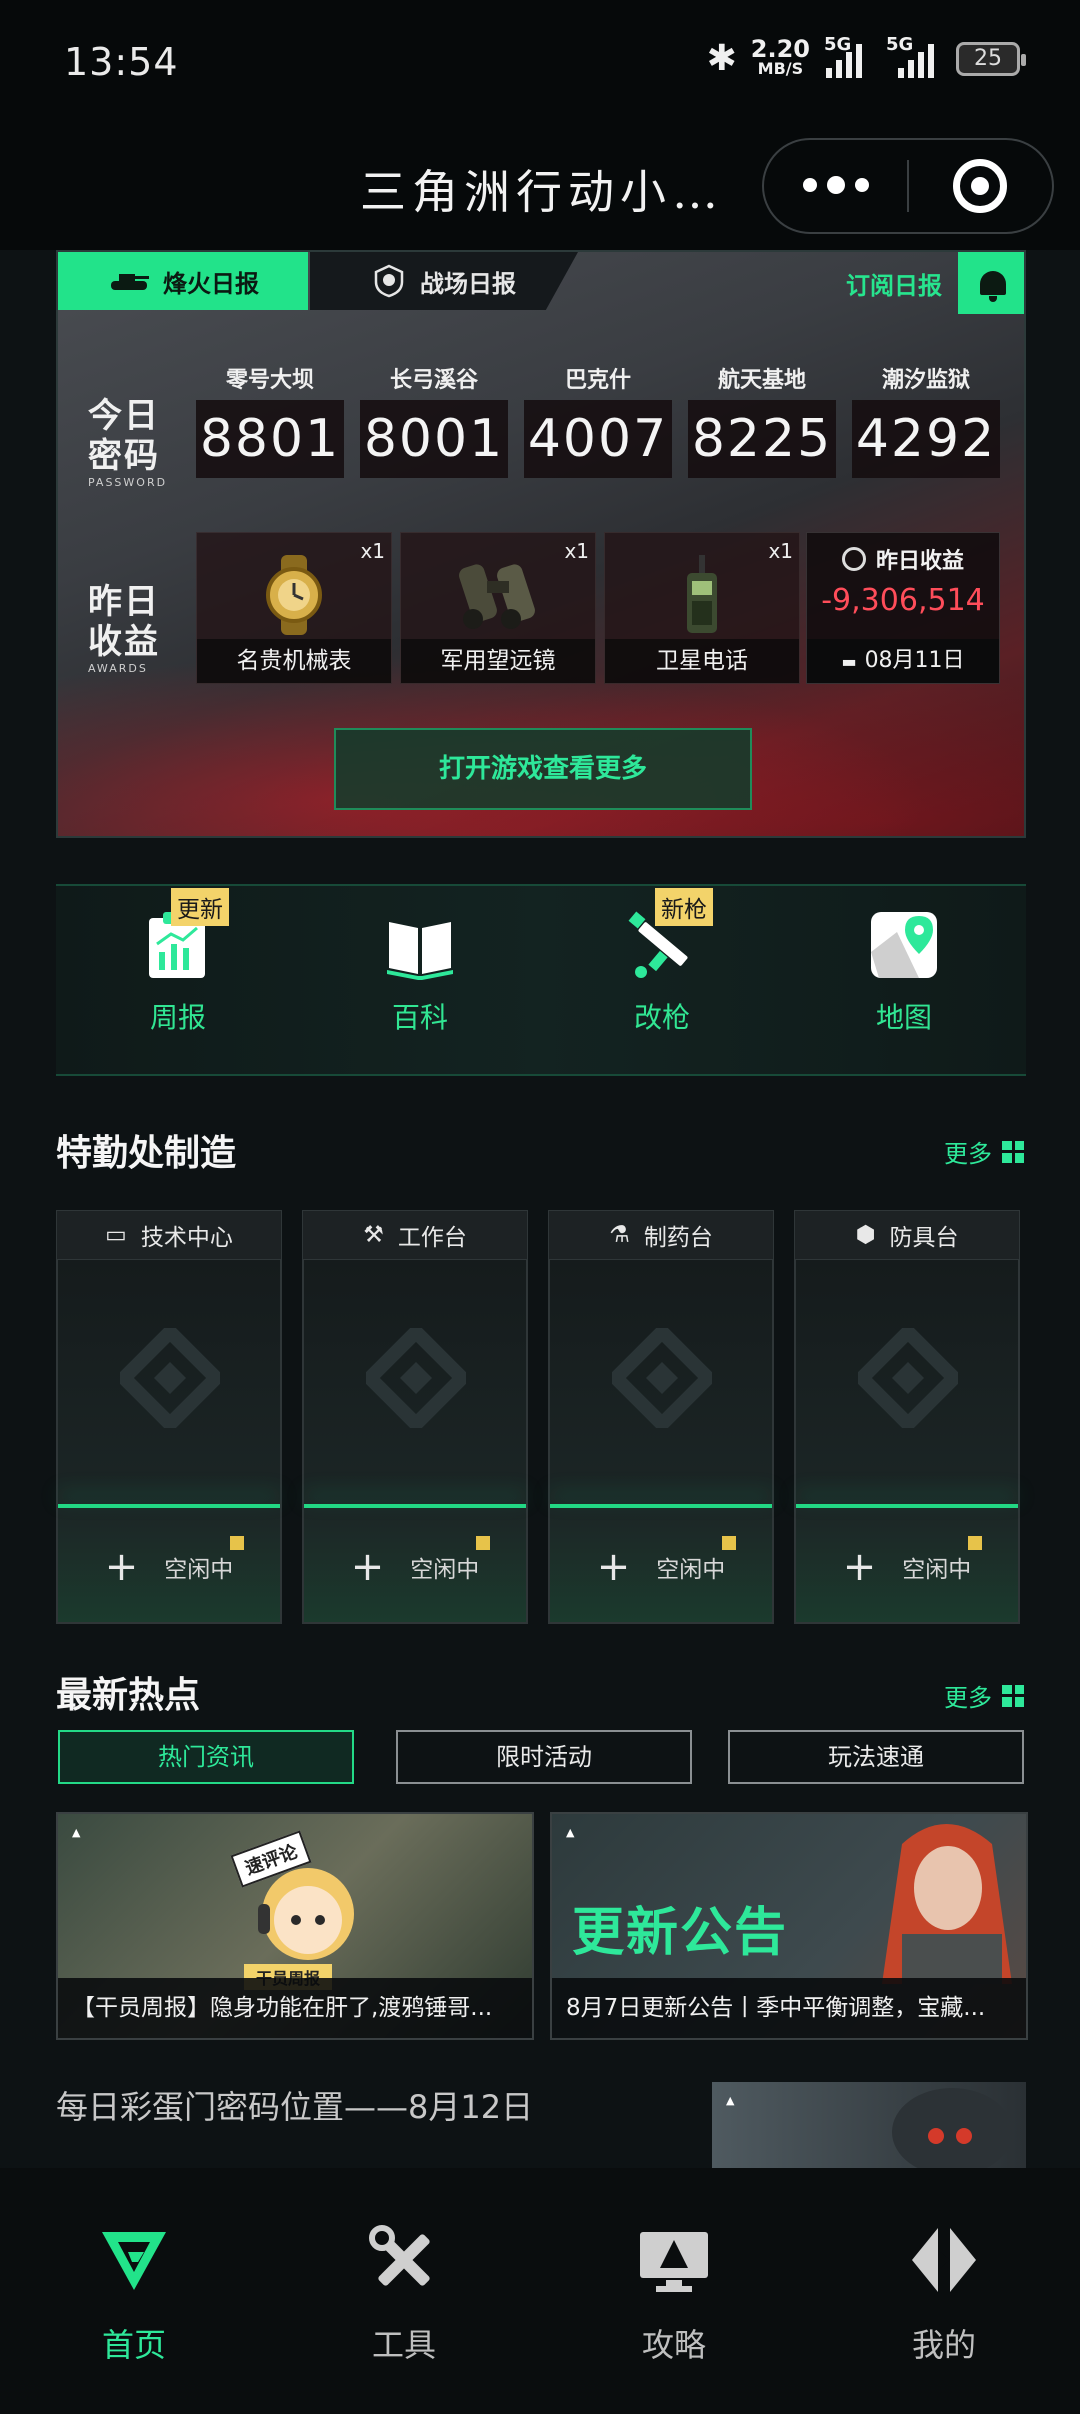 The image size is (1080, 2414). Describe the element at coordinates (543, 769) in the screenshot. I see `open-game-button: 打开游戏查看更多` at that location.